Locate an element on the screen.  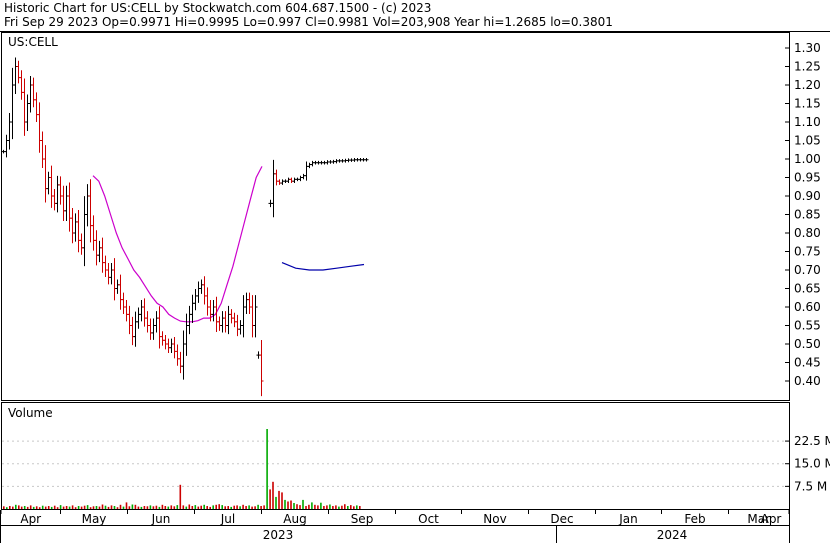
volume-panel-title: Volume is located at coordinates (30, 413).